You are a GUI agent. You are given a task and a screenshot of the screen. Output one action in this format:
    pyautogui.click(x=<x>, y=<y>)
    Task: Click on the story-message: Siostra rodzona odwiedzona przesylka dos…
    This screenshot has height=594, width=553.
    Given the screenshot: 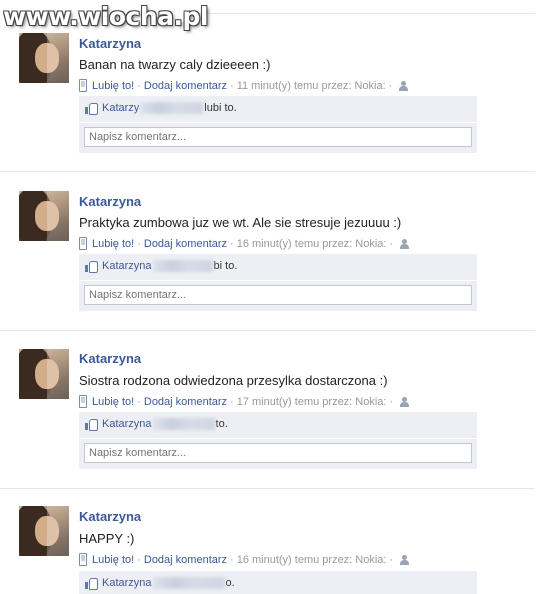 What is the action you would take?
    pyautogui.click(x=233, y=380)
    